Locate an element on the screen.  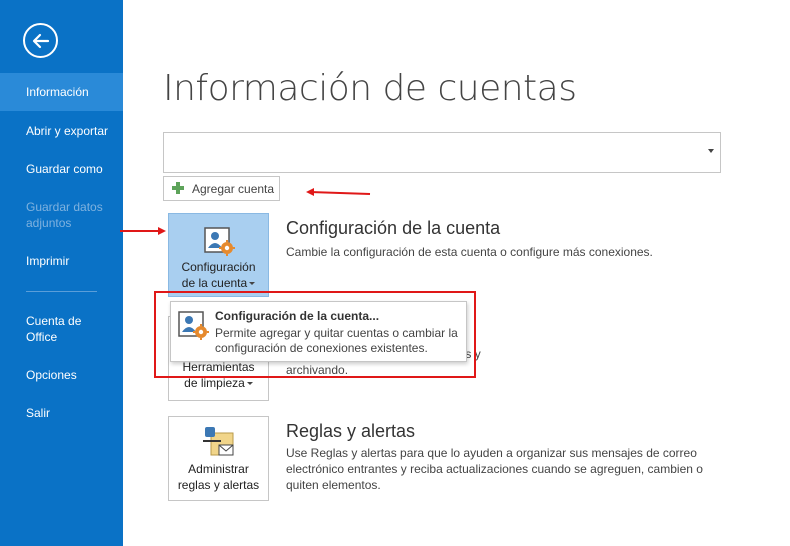
back-arrow-icon is located at coordinates (41, 41).